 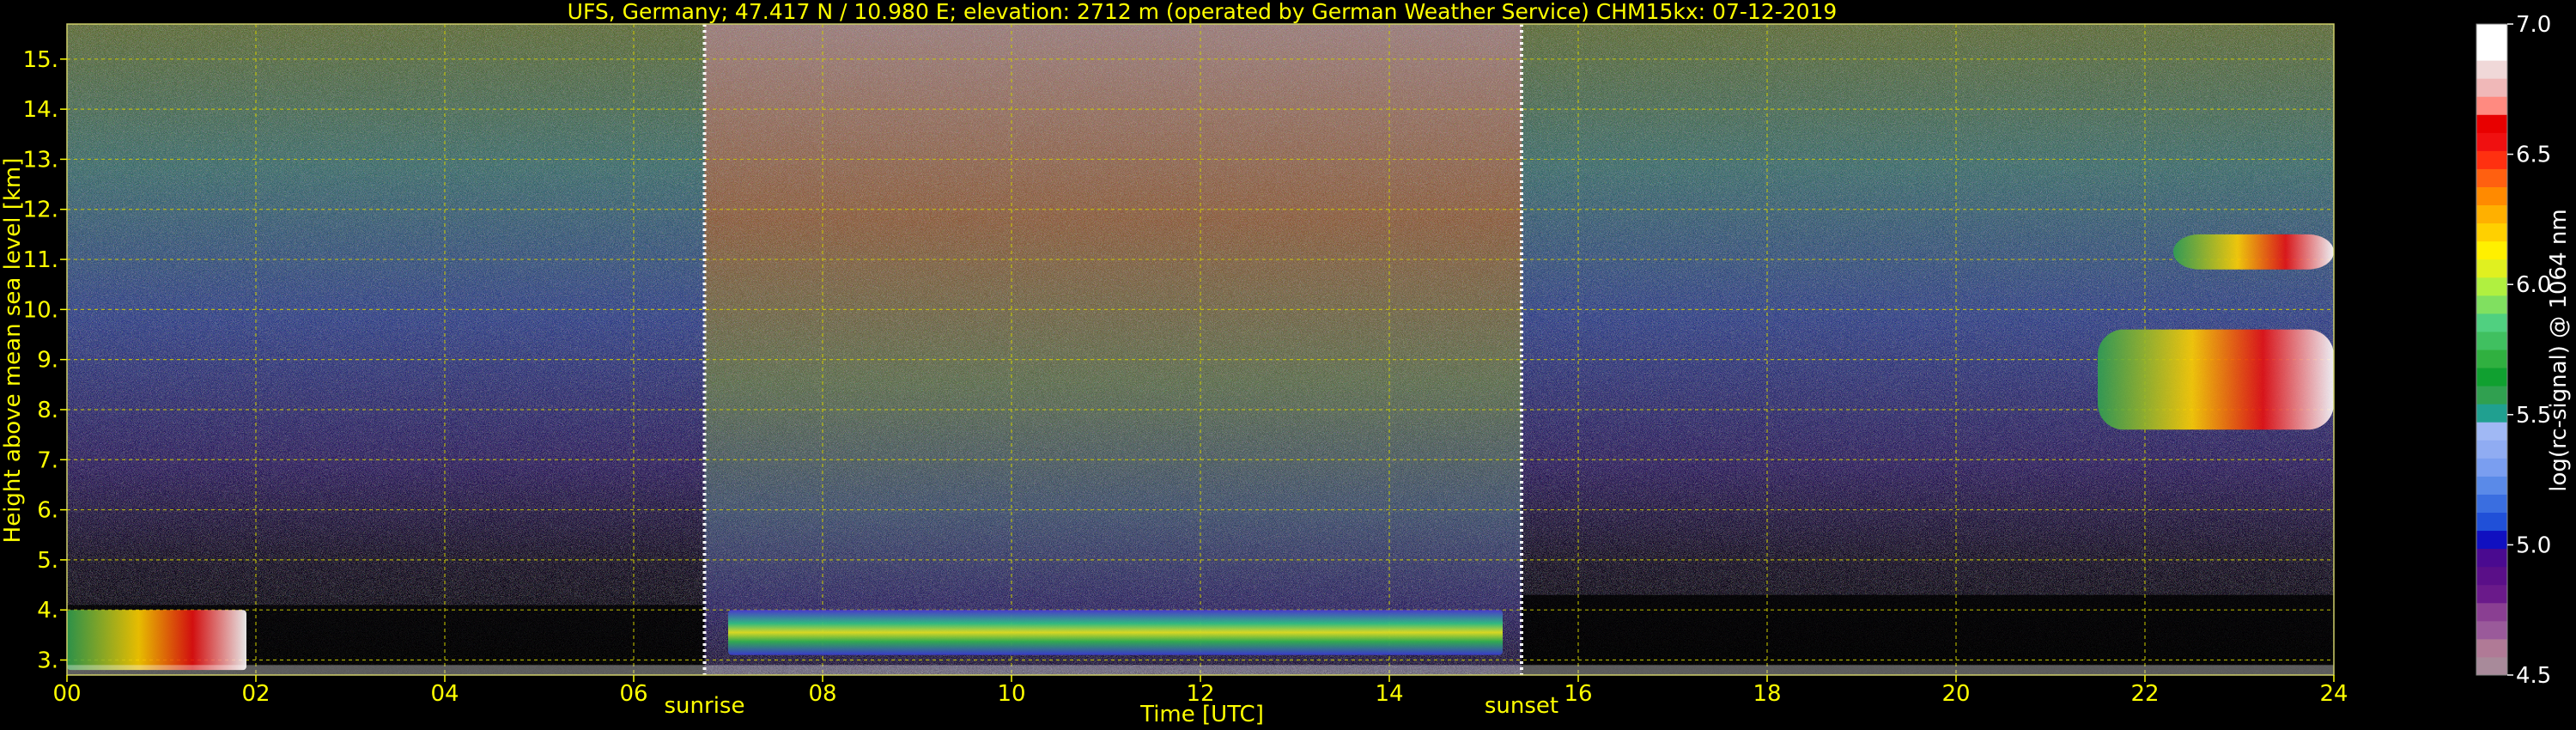 What do you see at coordinates (2333, 694) in the screenshot?
I see `x-tick-label: 24` at bounding box center [2333, 694].